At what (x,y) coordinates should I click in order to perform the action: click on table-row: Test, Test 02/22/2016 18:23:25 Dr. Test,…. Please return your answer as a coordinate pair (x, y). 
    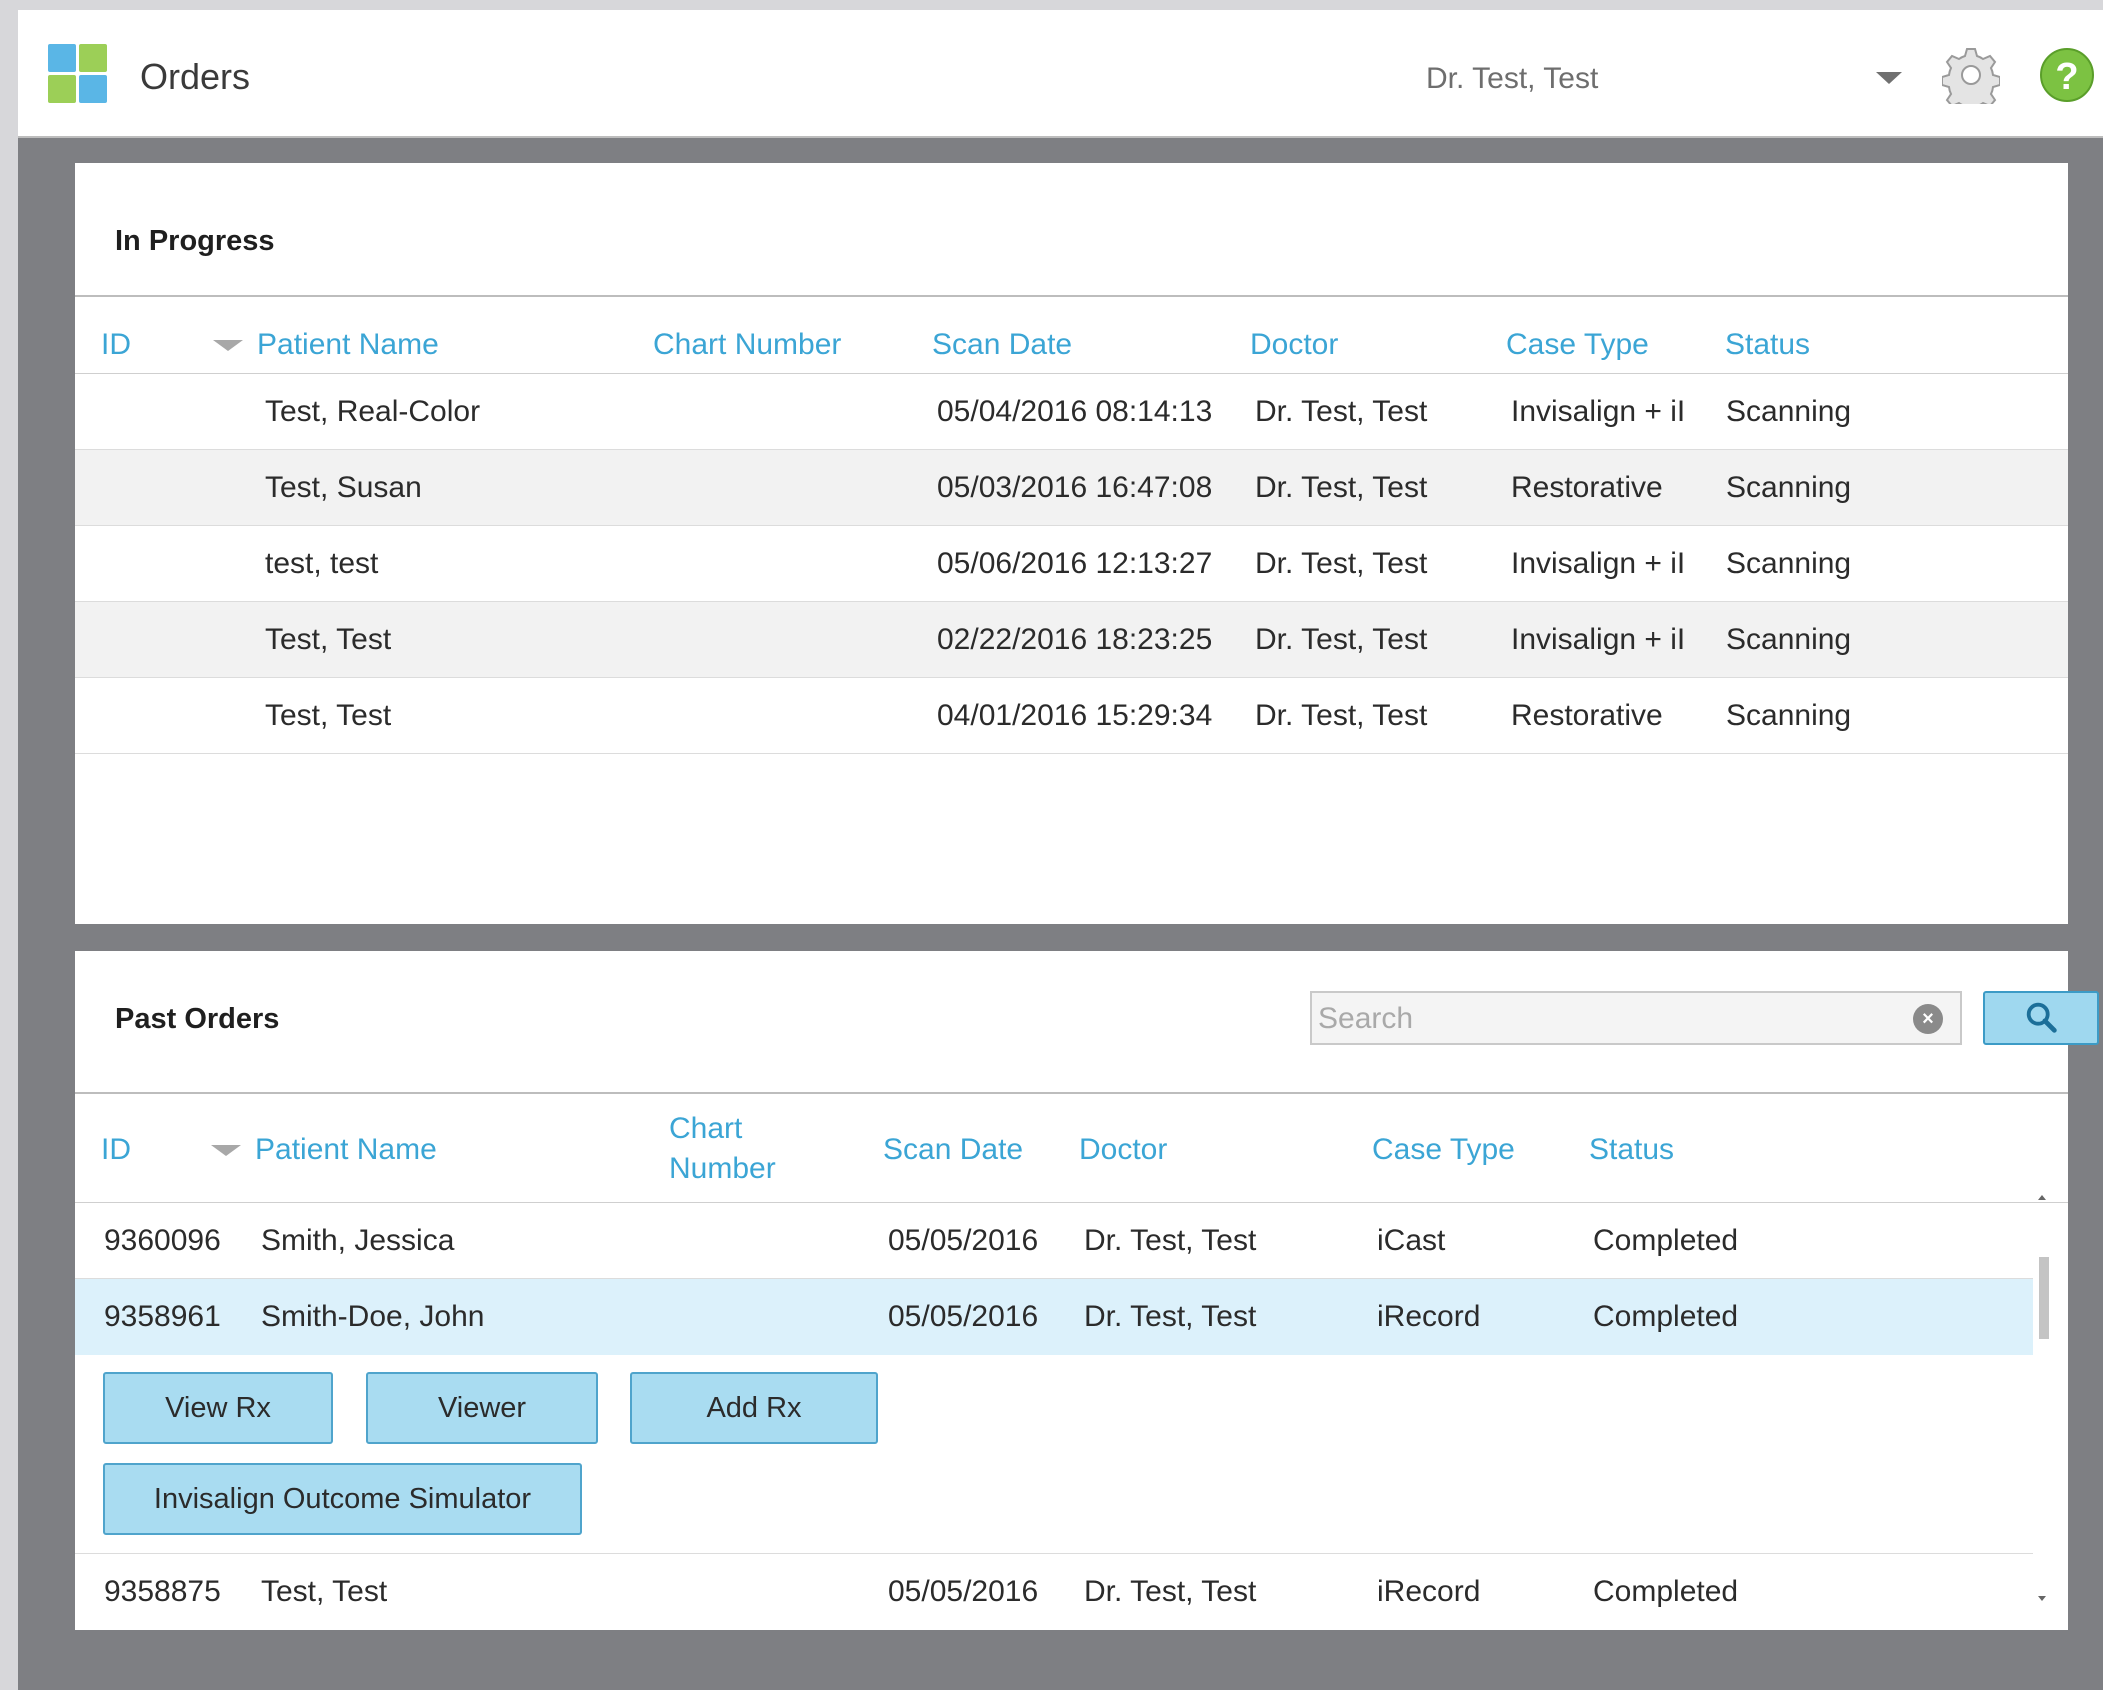
    Looking at the image, I should click on (1071, 640).